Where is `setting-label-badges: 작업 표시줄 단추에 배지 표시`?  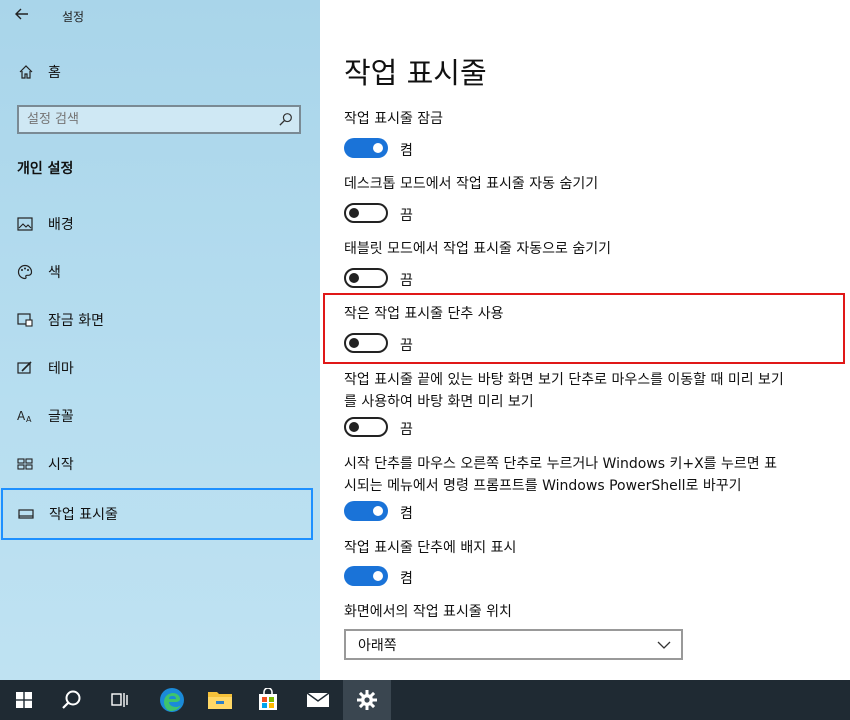
setting-label-badges: 작업 표시줄 단추에 배지 표시 is located at coordinates (430, 548).